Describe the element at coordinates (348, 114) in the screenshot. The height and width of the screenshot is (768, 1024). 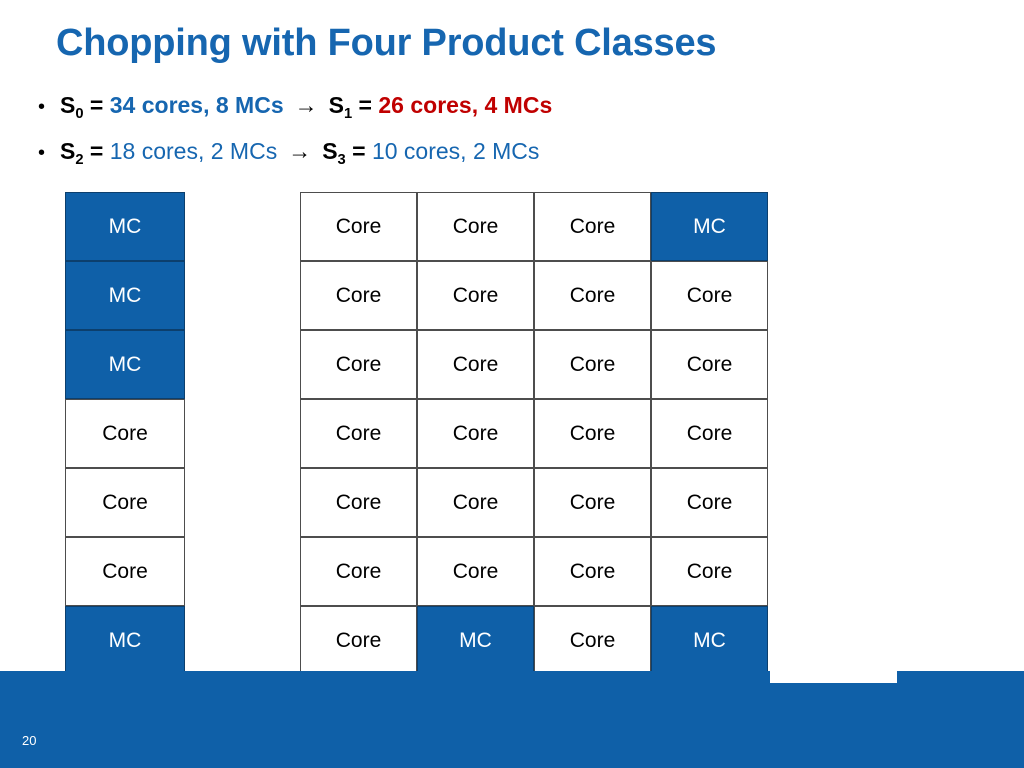
I see `subscript: 1` at that location.